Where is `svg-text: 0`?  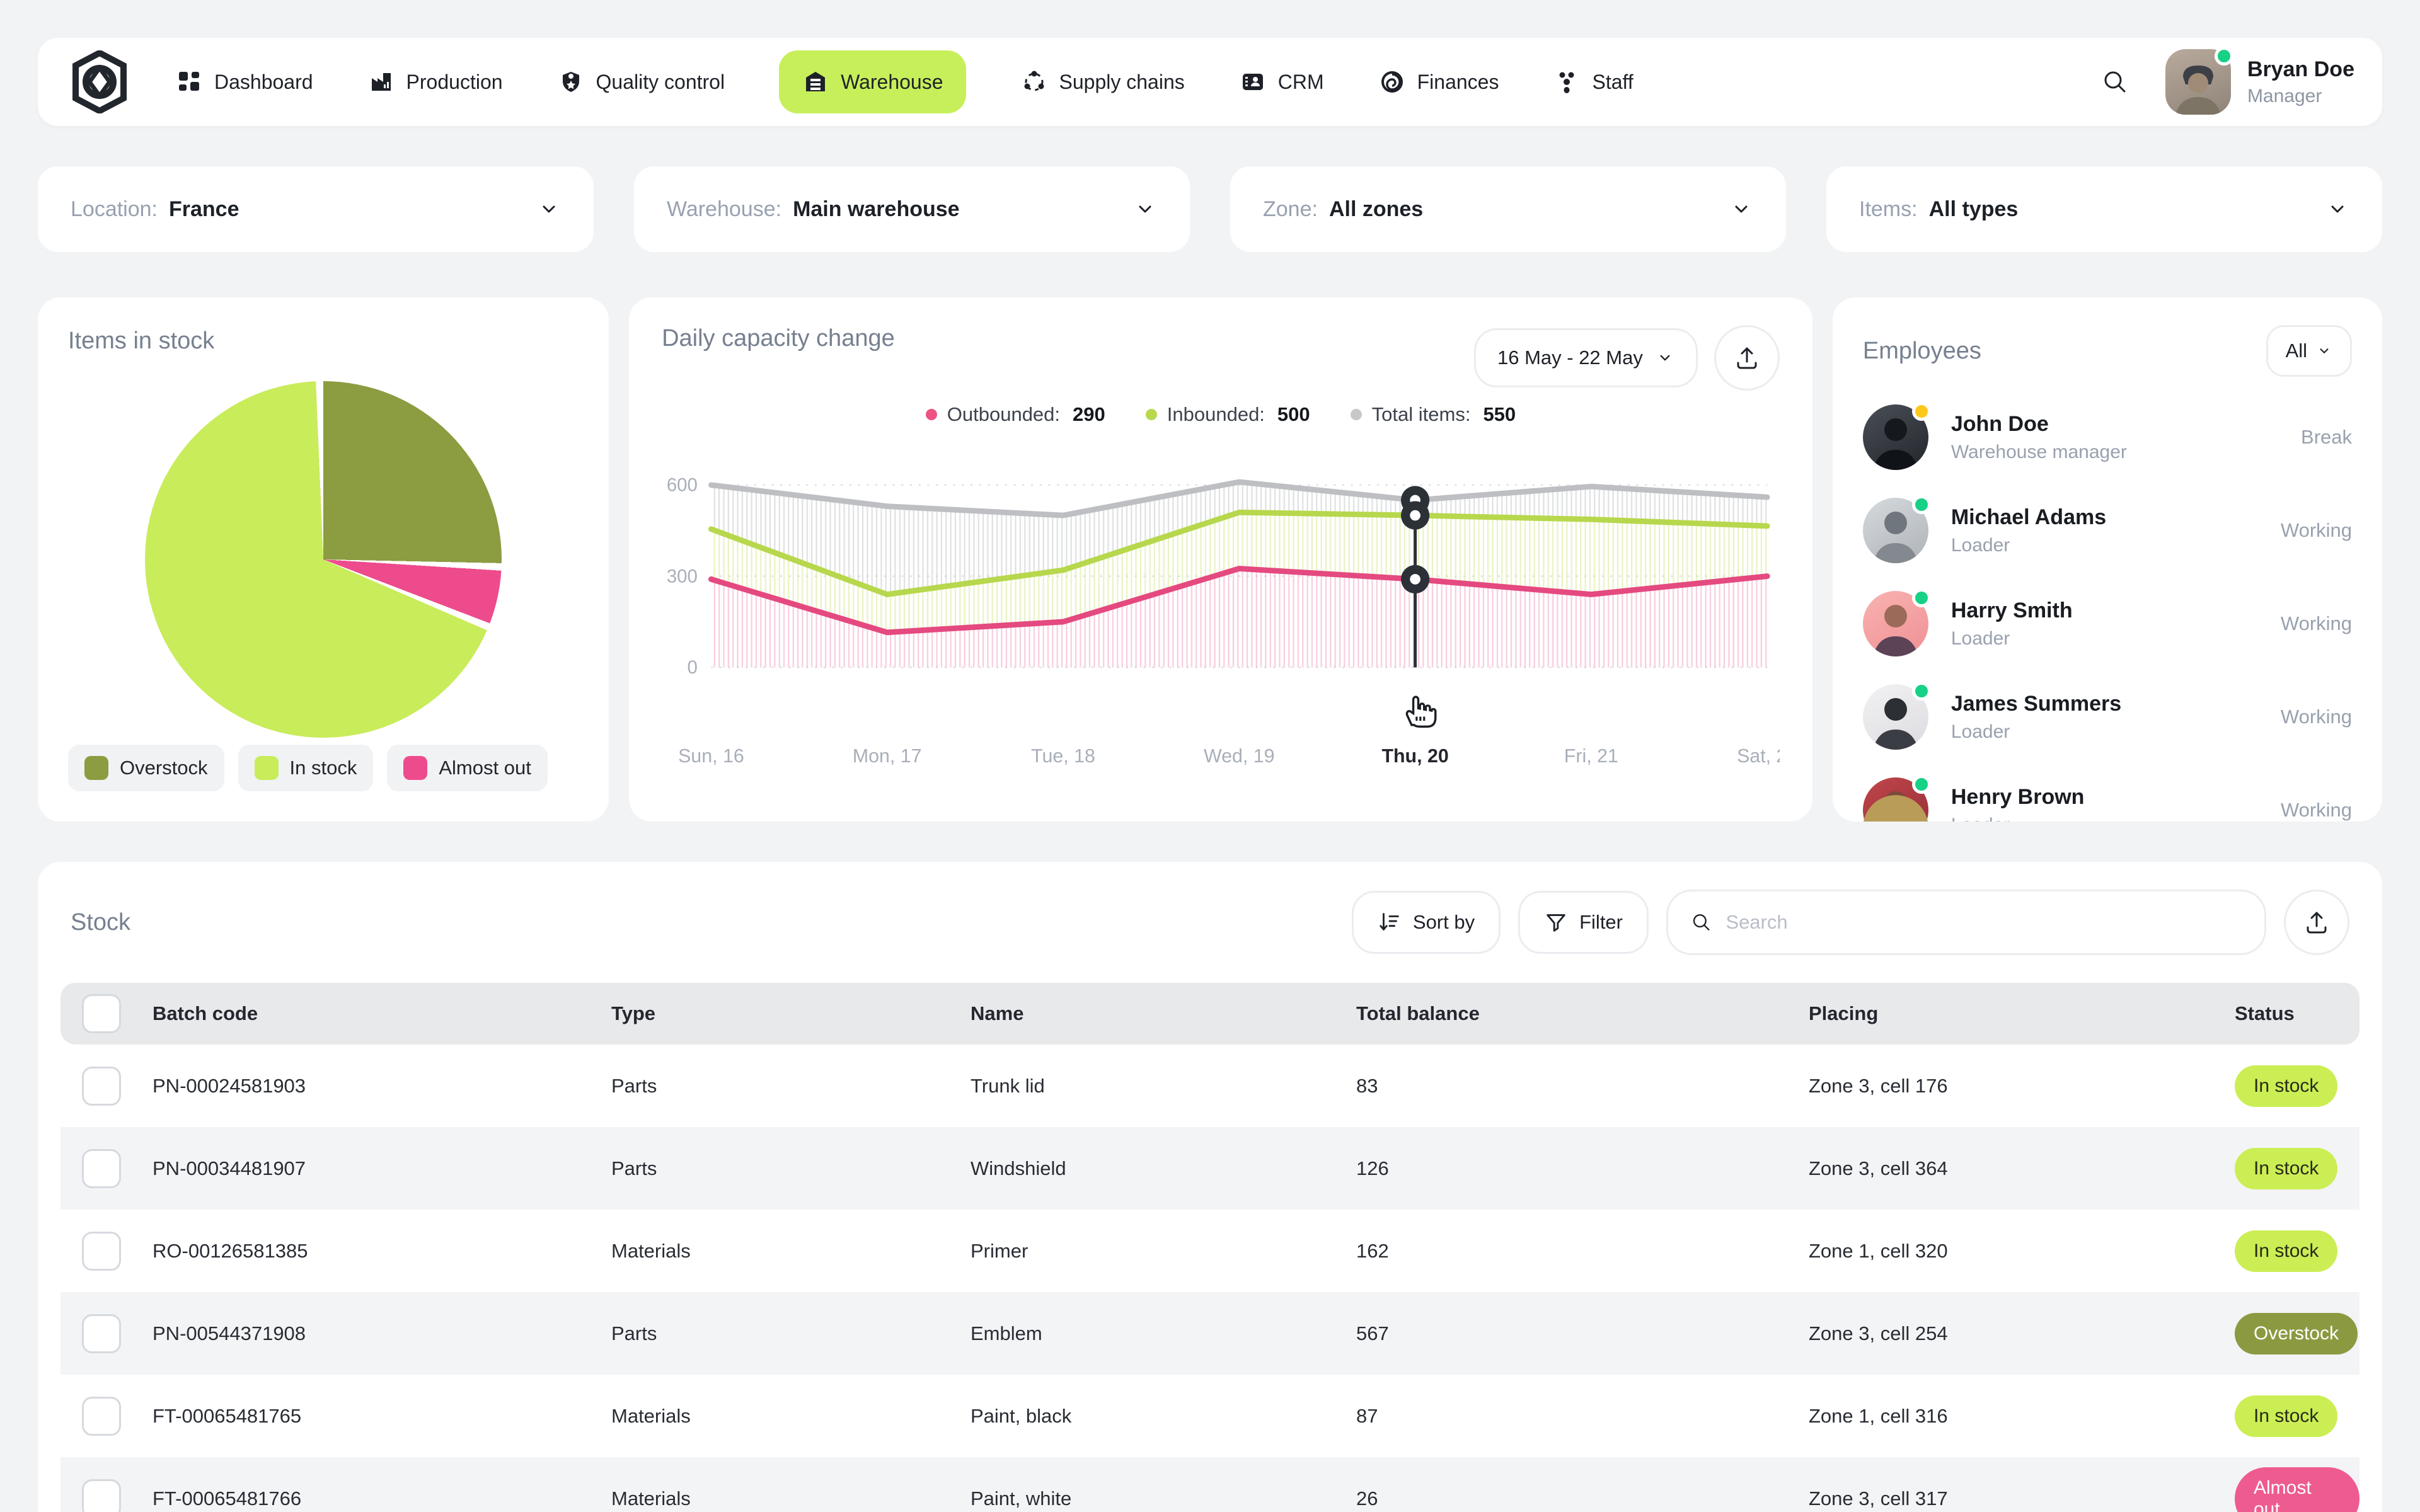
svg-text: 0 is located at coordinates (693, 667).